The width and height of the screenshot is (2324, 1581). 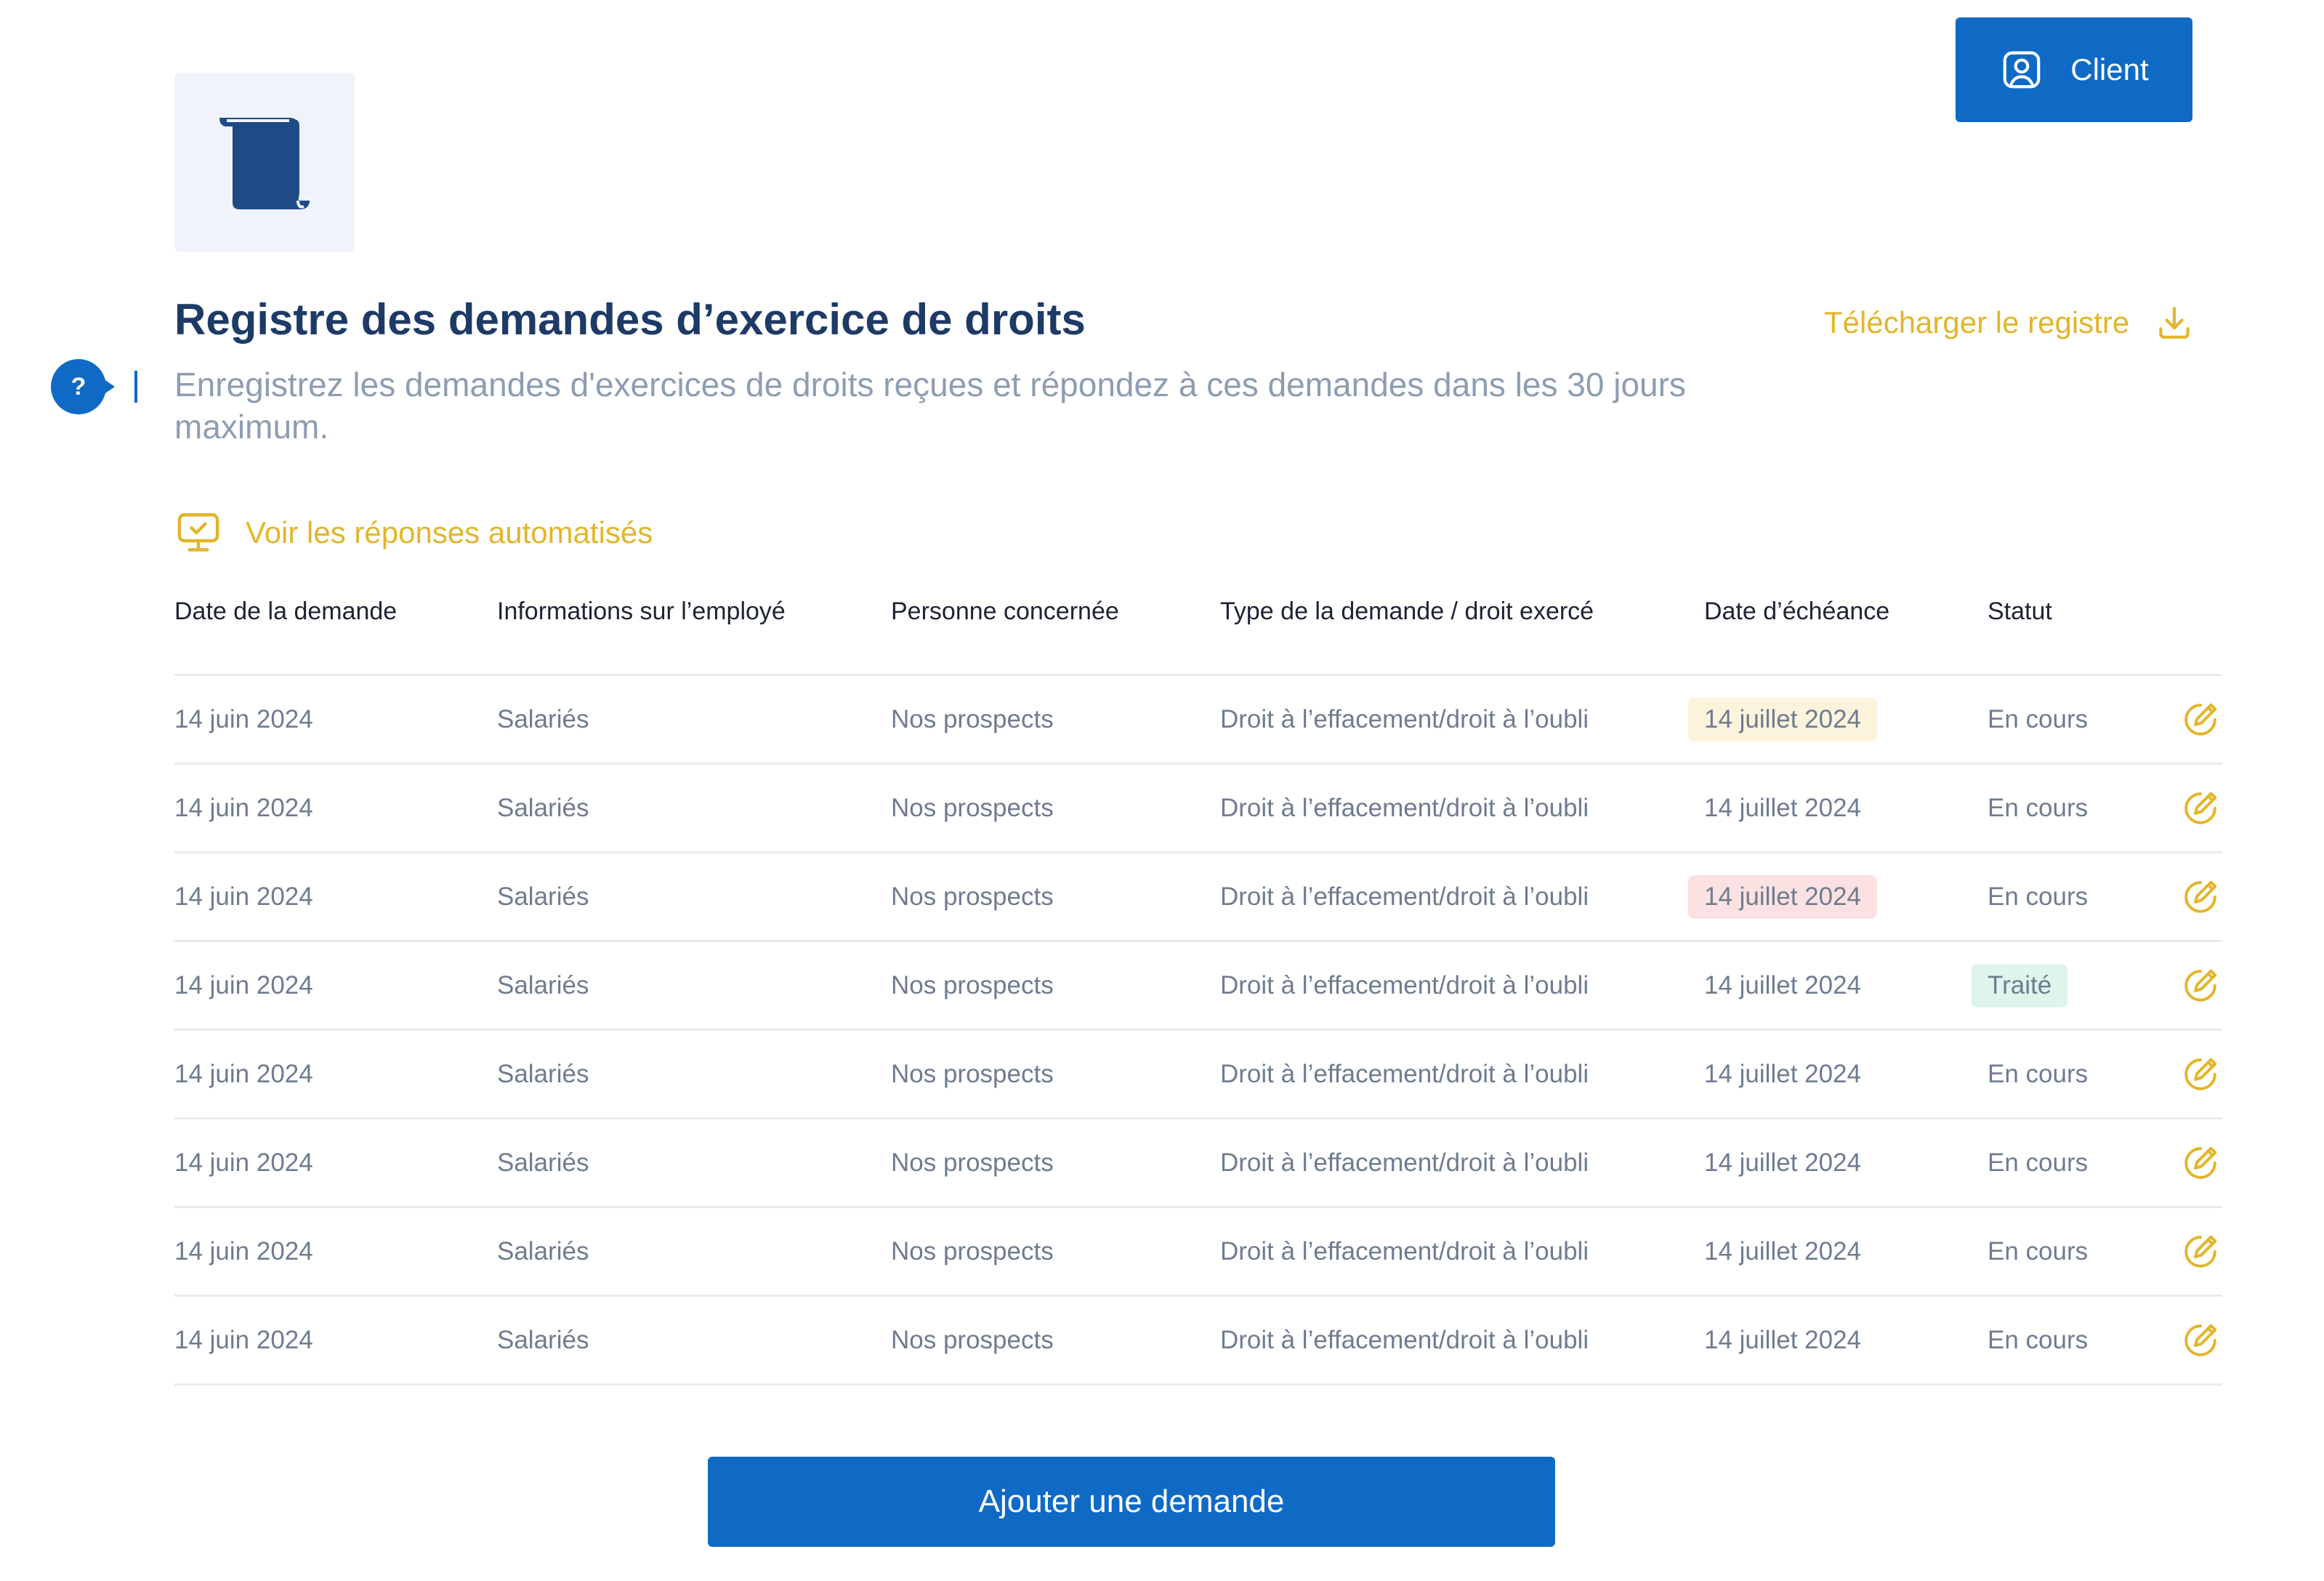 I want to click on add-request-button: Ajouter une demande, so click(x=1131, y=1502).